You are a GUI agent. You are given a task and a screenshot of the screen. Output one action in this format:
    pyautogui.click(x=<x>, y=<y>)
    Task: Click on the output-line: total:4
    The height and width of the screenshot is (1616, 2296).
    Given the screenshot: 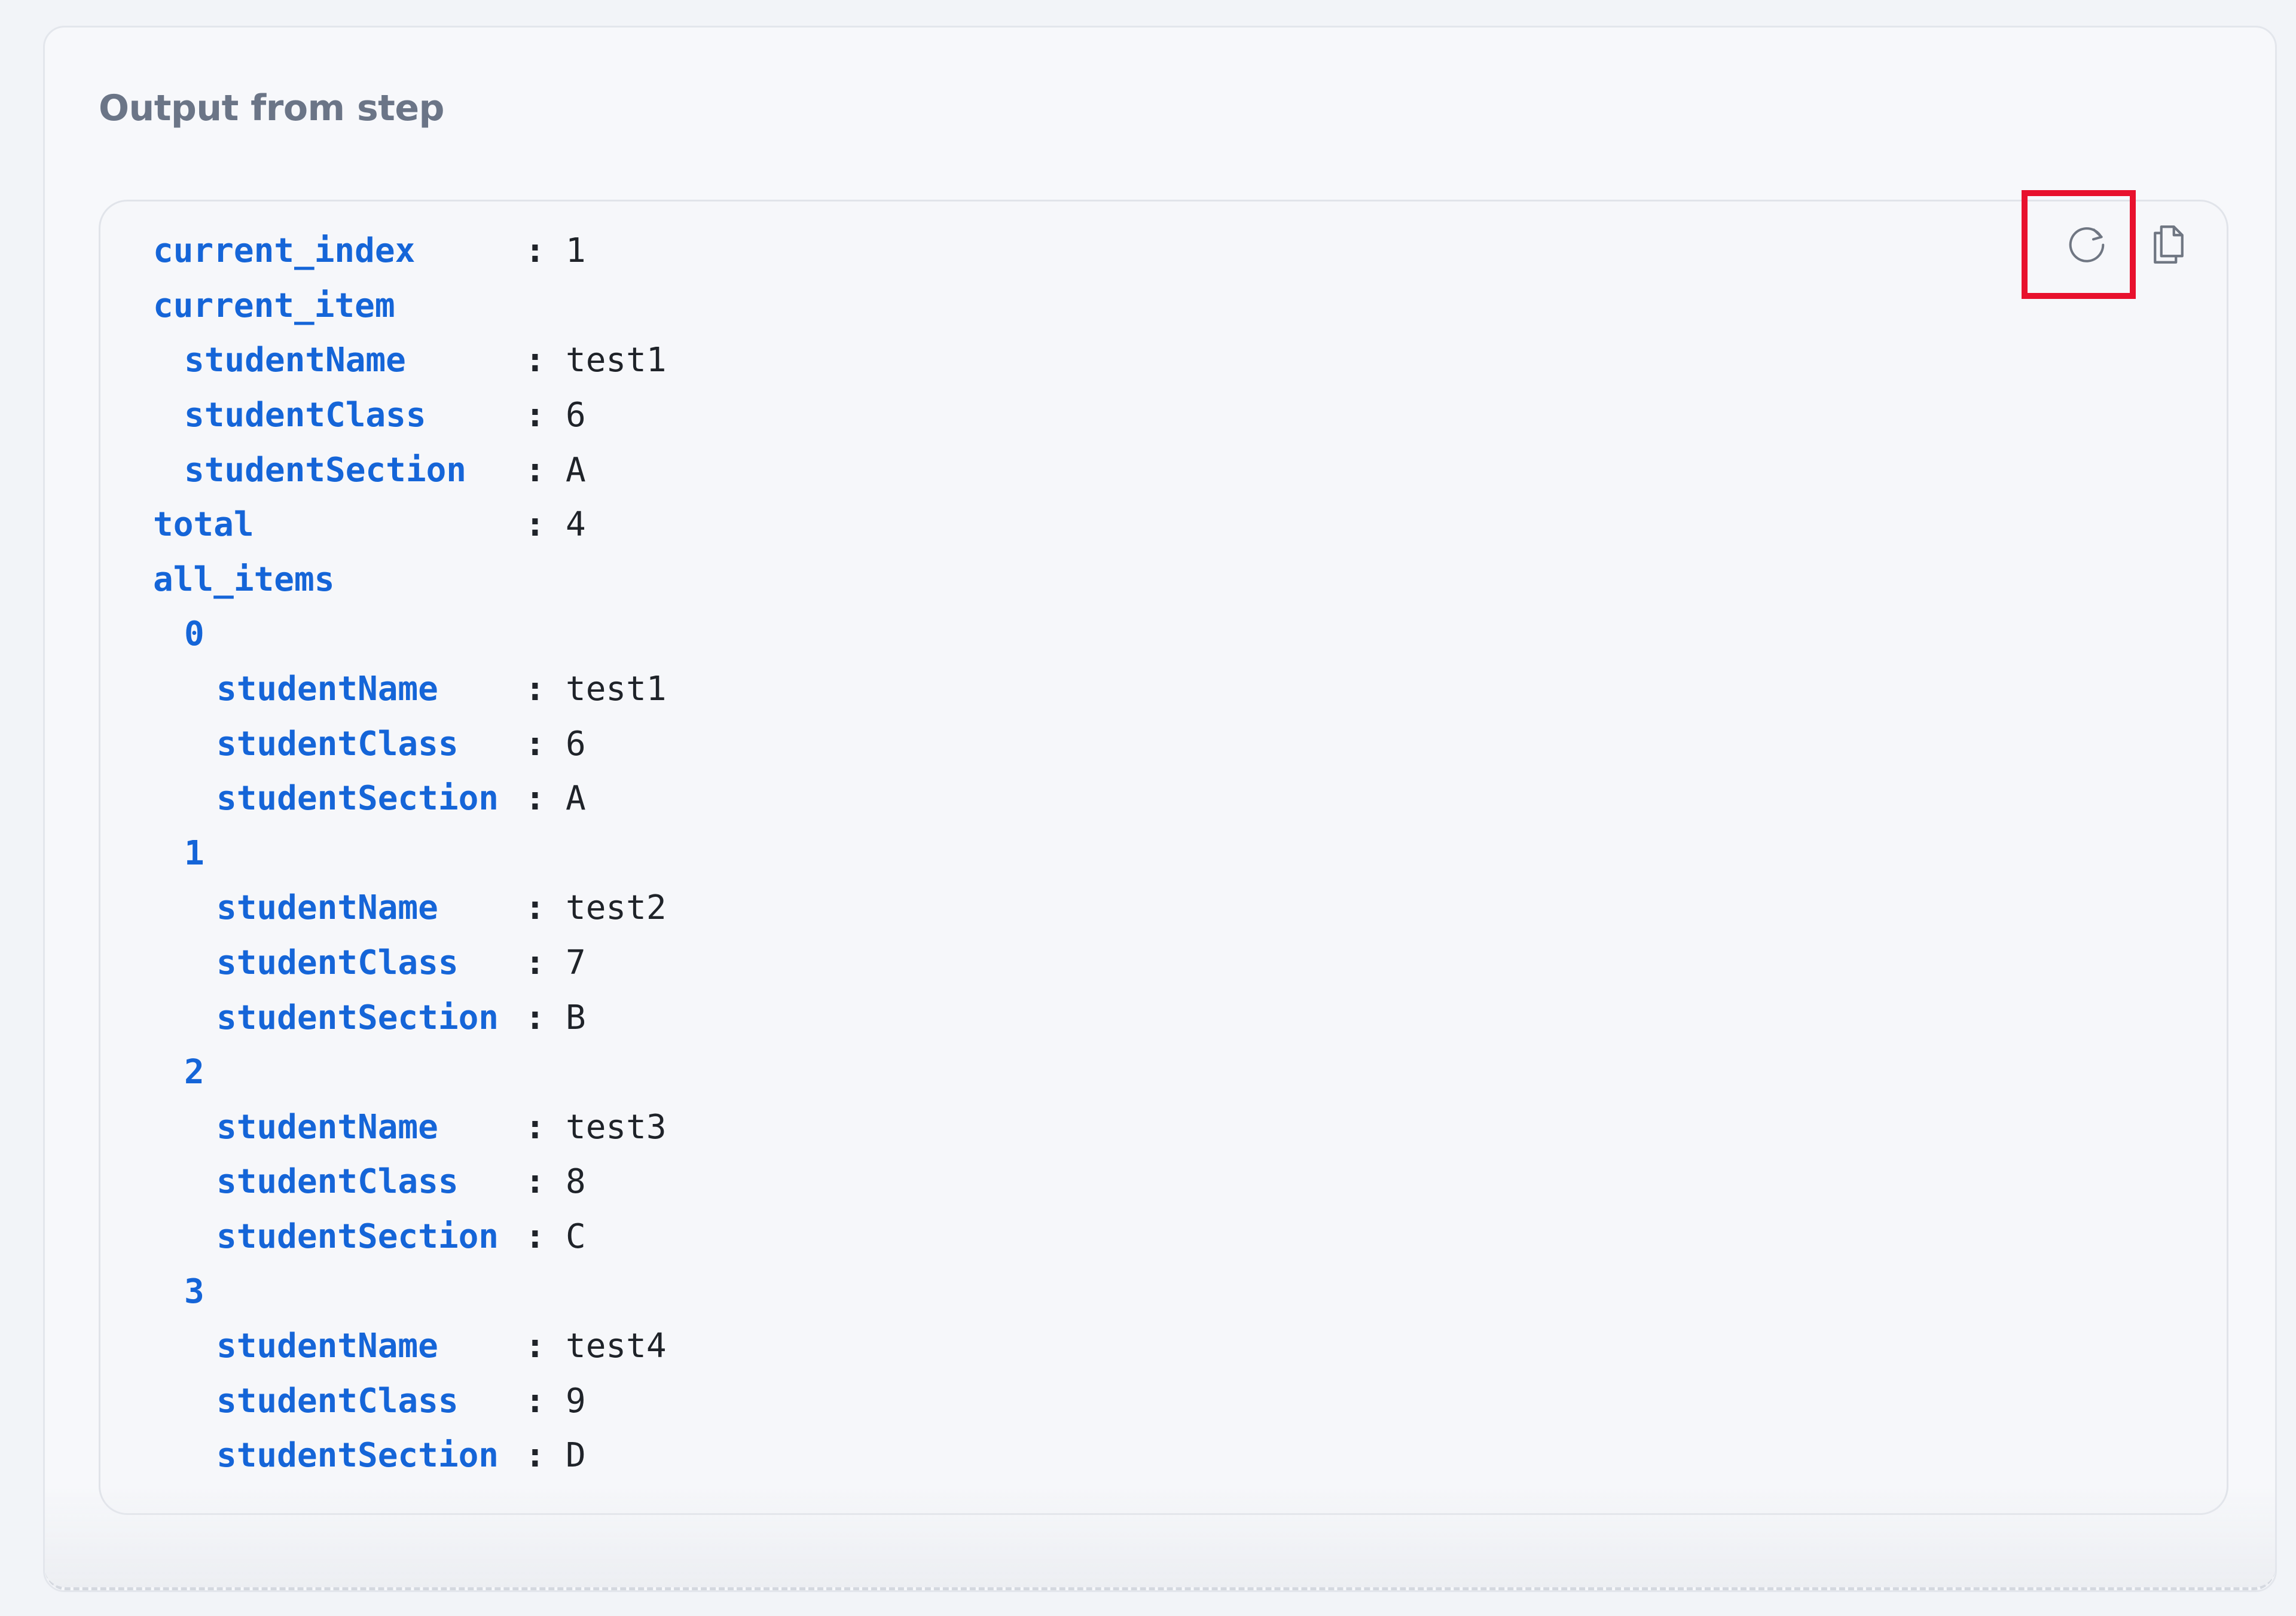 What is the action you would take?
    pyautogui.click(x=571, y=524)
    